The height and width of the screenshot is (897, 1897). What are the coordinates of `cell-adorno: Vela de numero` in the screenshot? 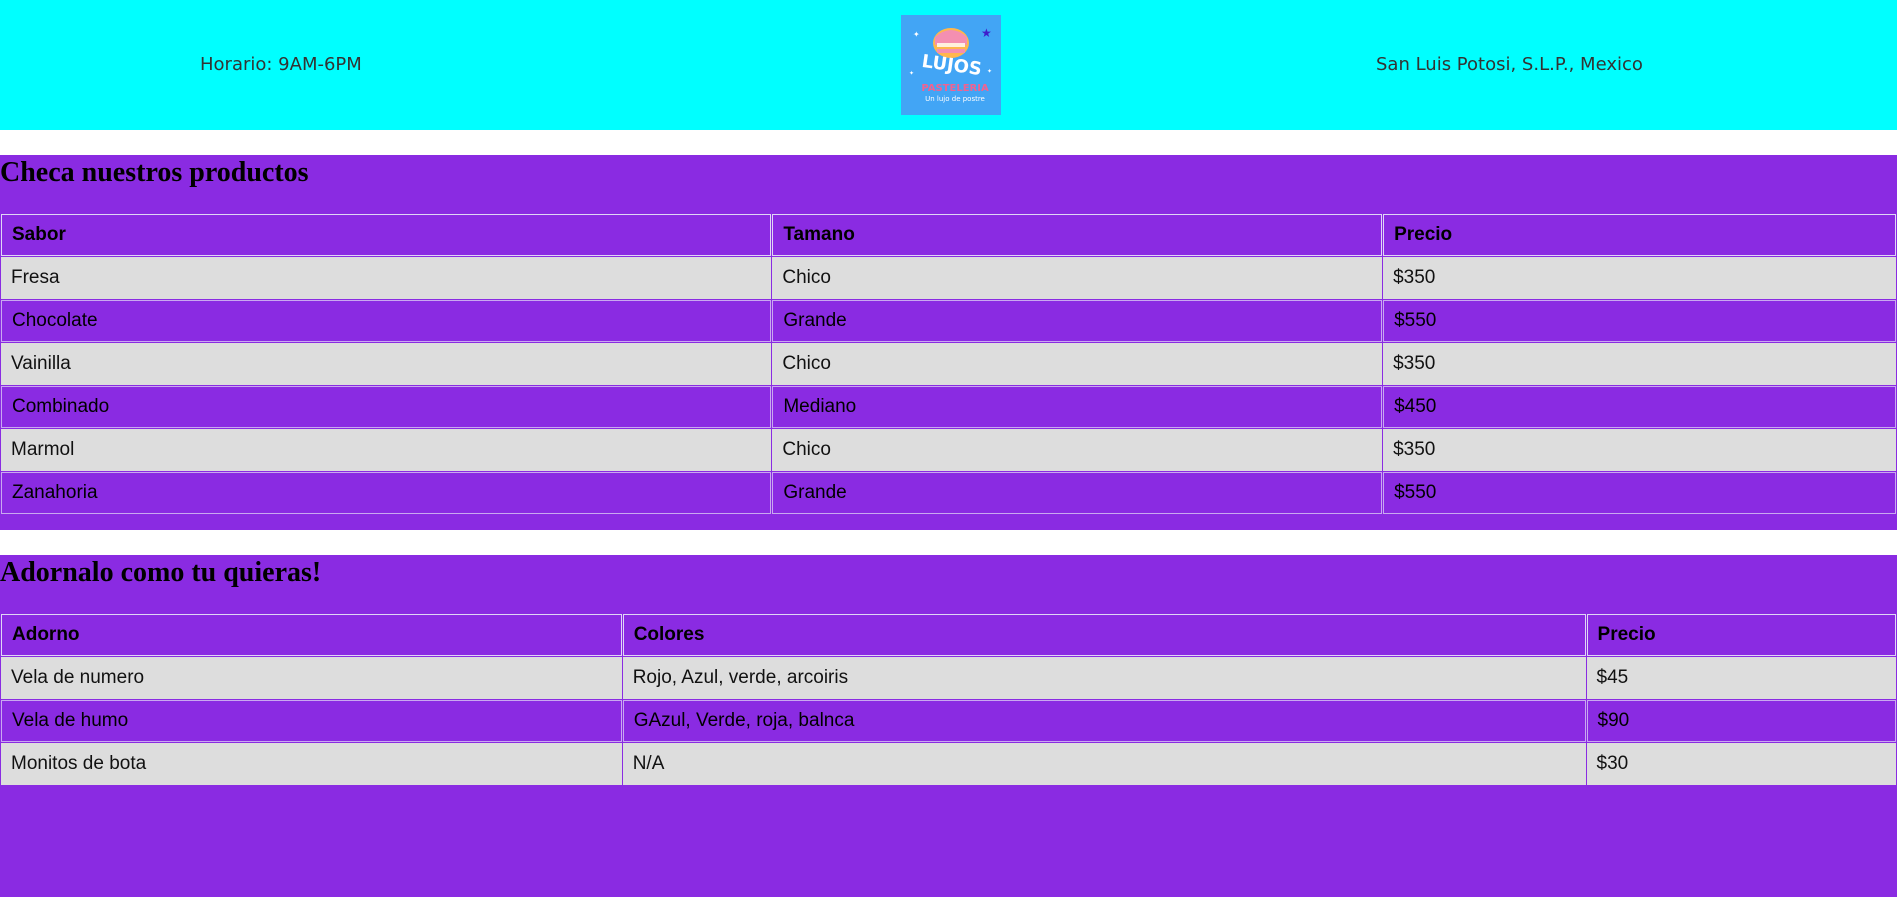 It's located at (311, 678).